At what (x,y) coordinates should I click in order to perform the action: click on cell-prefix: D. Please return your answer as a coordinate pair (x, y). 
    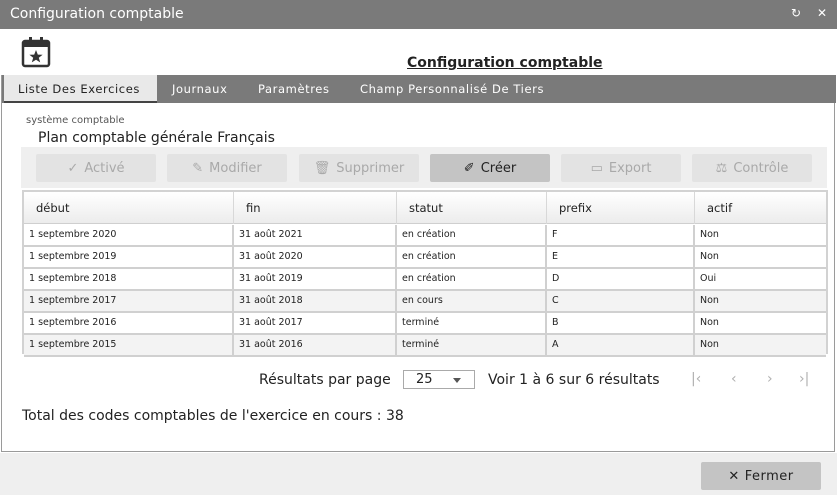
    Looking at the image, I should click on (621, 279).